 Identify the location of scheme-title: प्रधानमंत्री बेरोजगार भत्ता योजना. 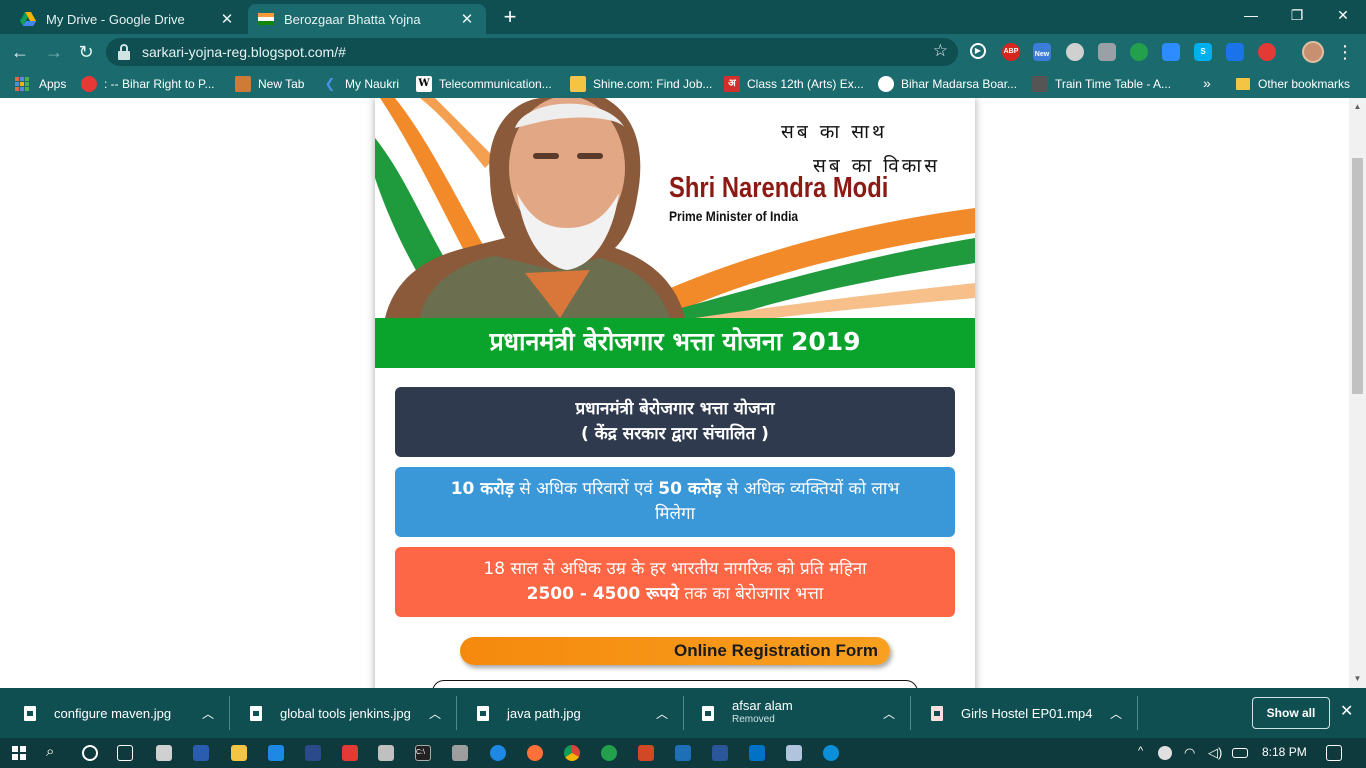
(675, 409).